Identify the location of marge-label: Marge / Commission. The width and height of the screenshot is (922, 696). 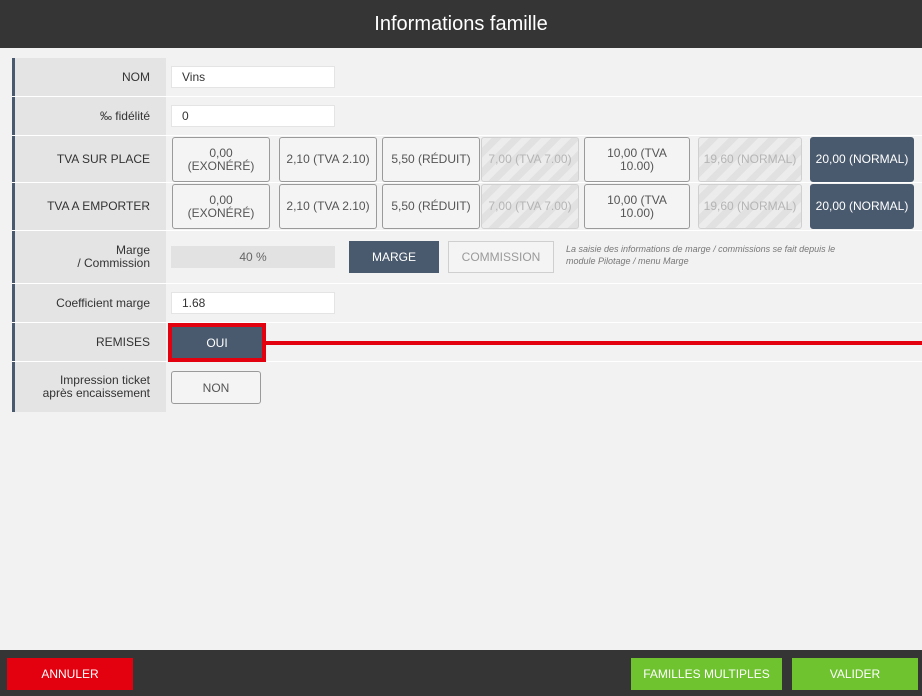
(89, 257).